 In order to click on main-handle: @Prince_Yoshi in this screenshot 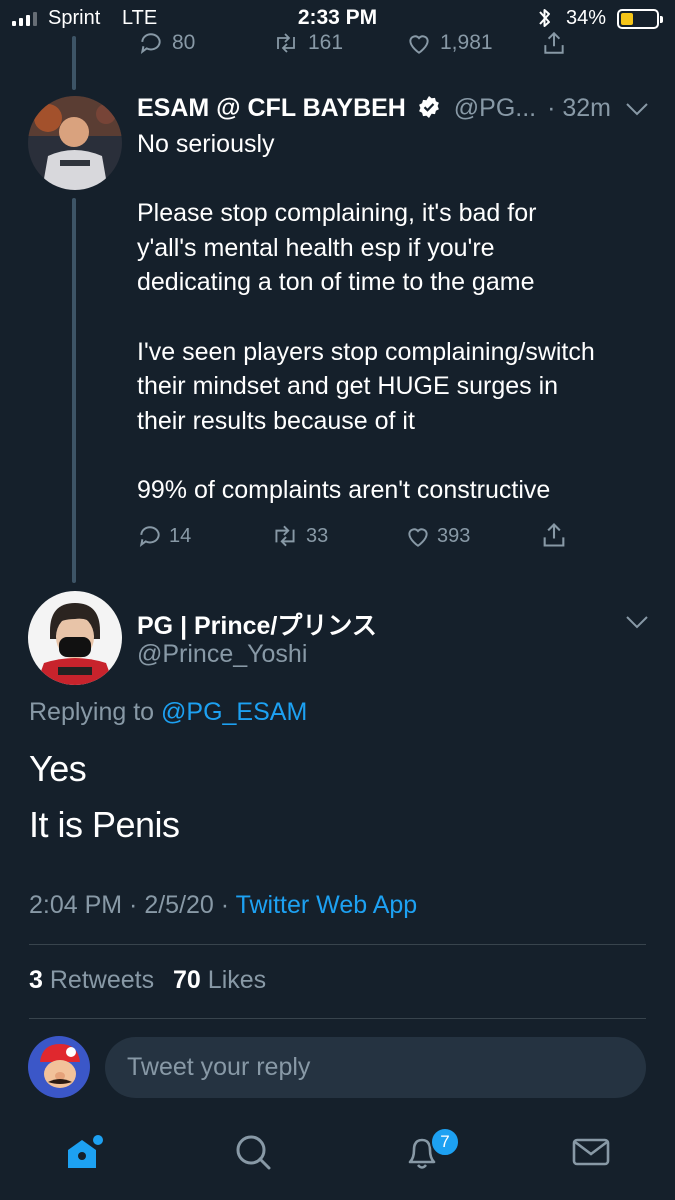, I will do `click(222, 654)`.